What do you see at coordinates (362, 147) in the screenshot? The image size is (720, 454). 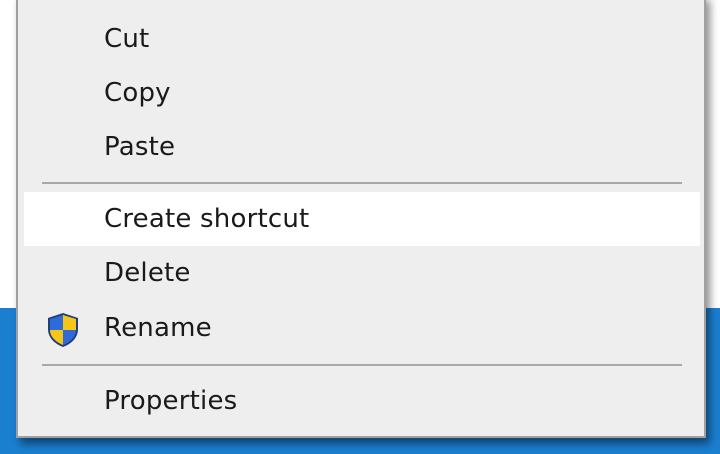 I see `menu-item-paste: Paste` at bounding box center [362, 147].